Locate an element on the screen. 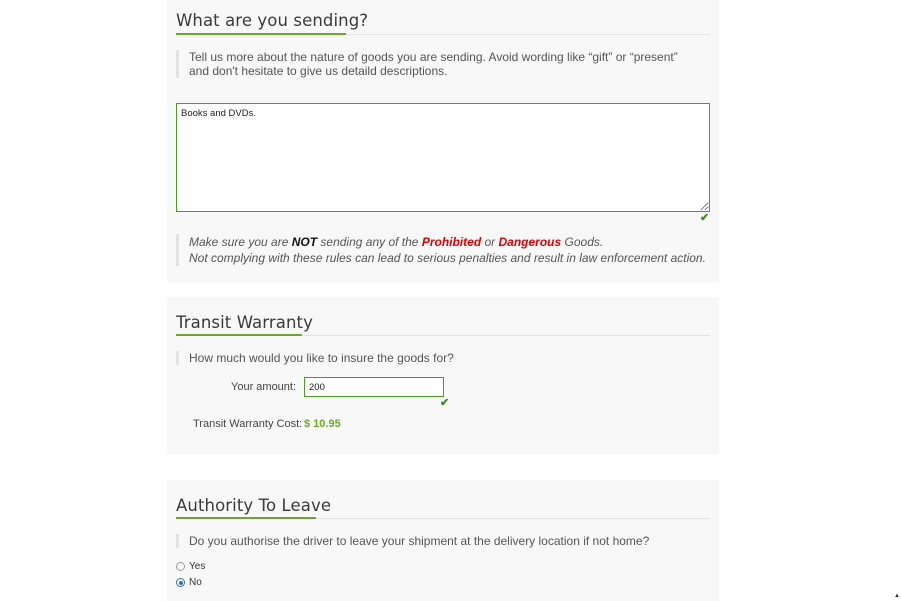 The height and width of the screenshot is (601, 901). authority-section-title: Authority To Leave is located at coordinates (254, 505).